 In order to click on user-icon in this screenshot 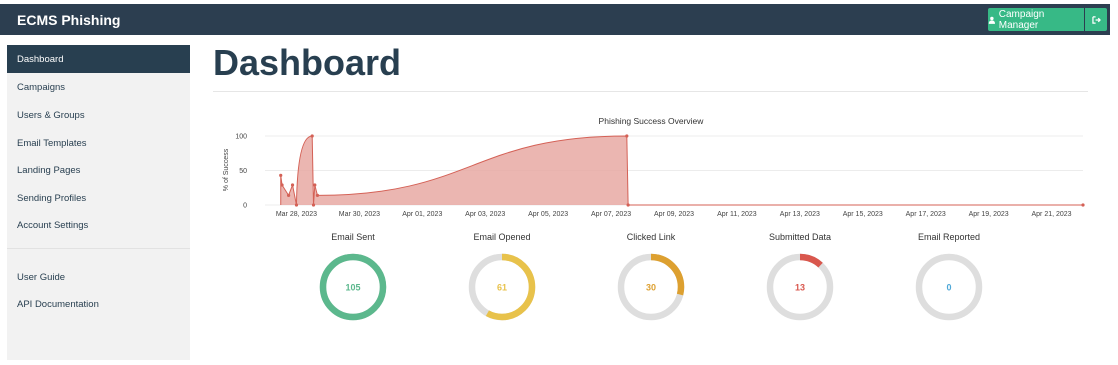, I will do `click(991, 20)`.